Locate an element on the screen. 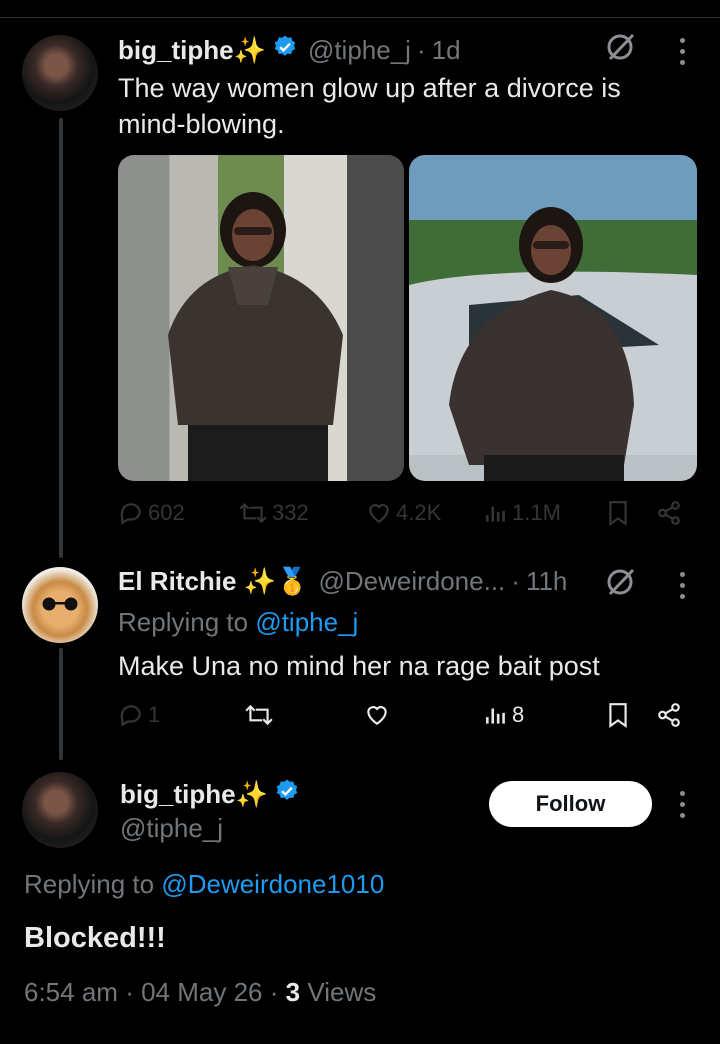 The width and height of the screenshot is (720, 1044). display-name: El Ritchie ✨🥇 is located at coordinates (213, 581).